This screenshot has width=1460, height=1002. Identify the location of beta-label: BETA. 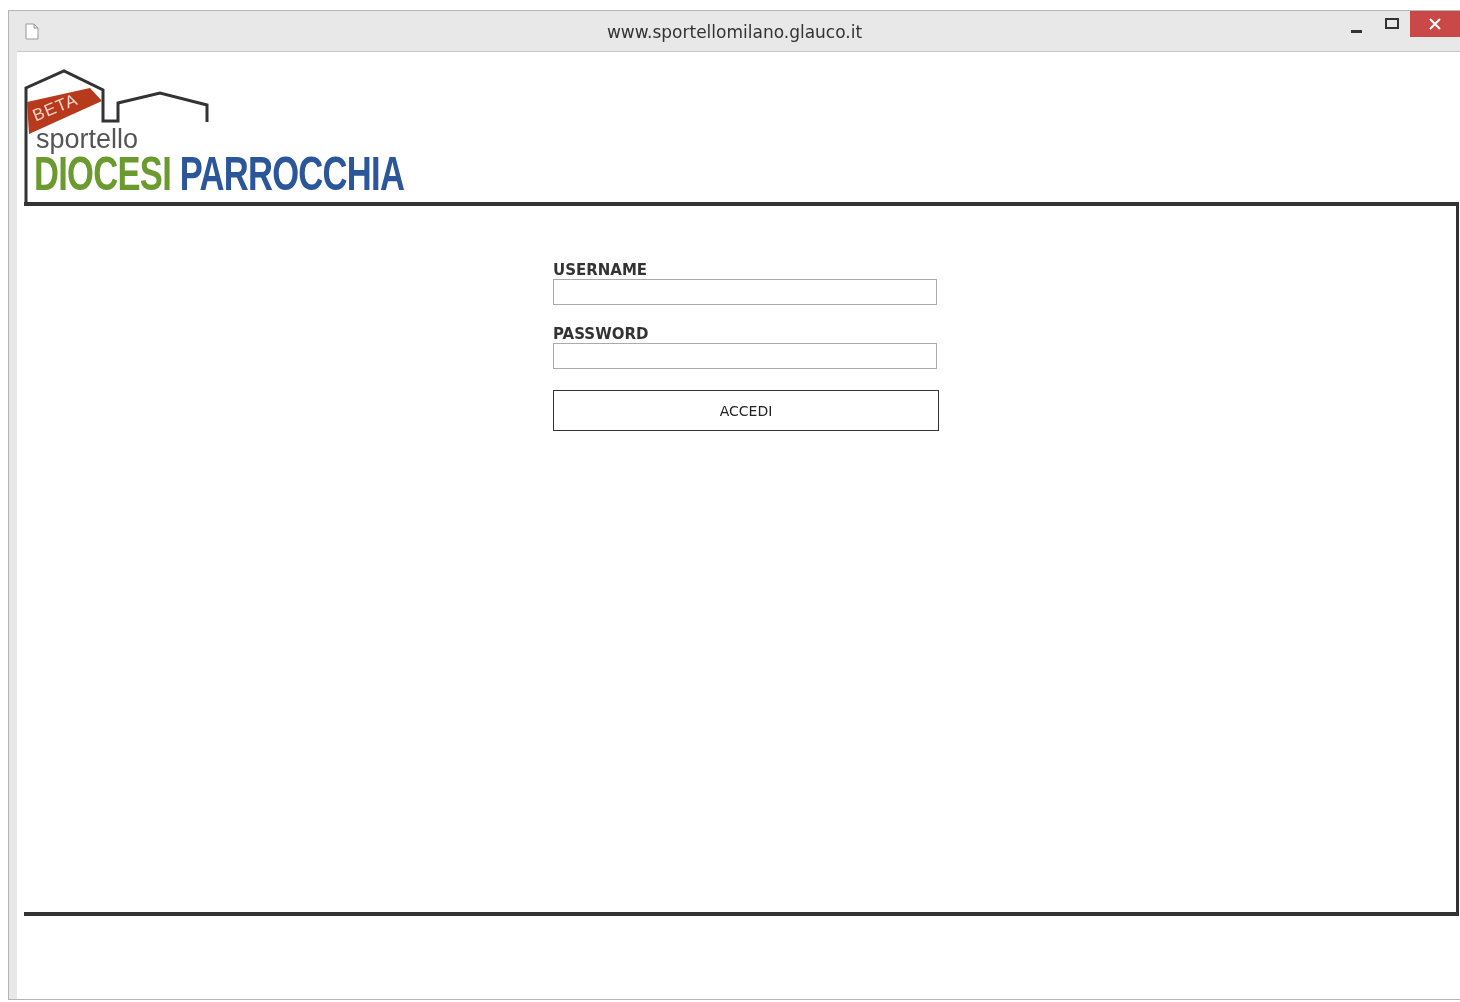
(55, 108).